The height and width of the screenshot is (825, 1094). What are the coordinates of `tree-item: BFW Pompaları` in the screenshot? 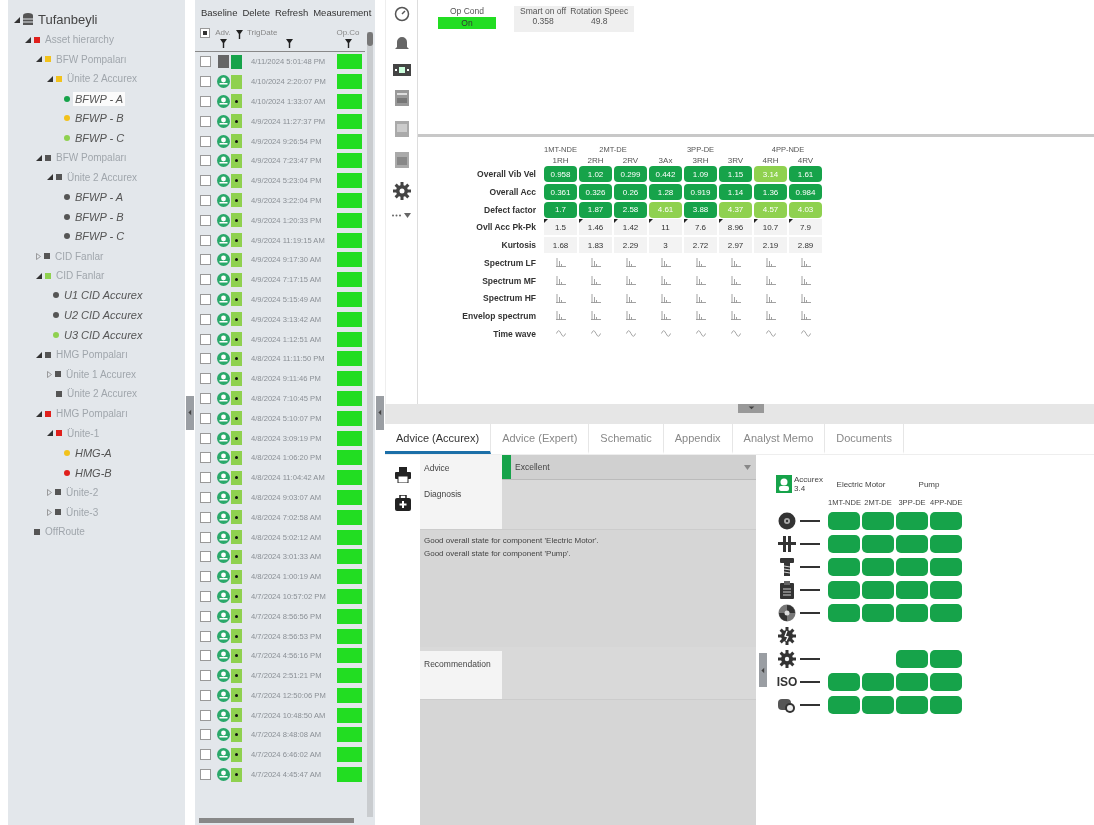 It's located at (91, 59).